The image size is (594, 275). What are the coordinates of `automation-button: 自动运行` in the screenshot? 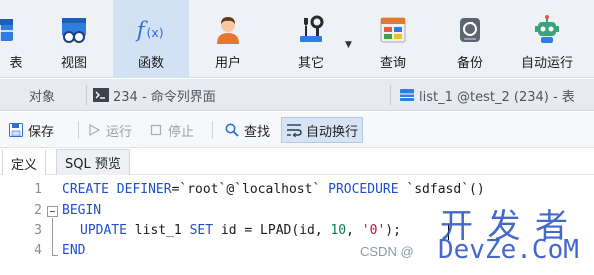 It's located at (547, 39).